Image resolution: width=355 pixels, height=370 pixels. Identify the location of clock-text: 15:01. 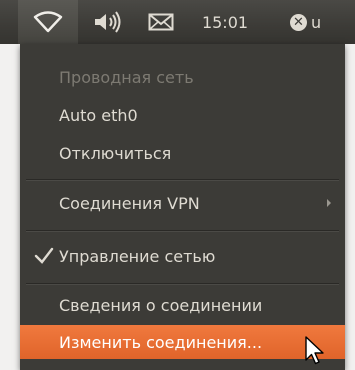
(225, 22).